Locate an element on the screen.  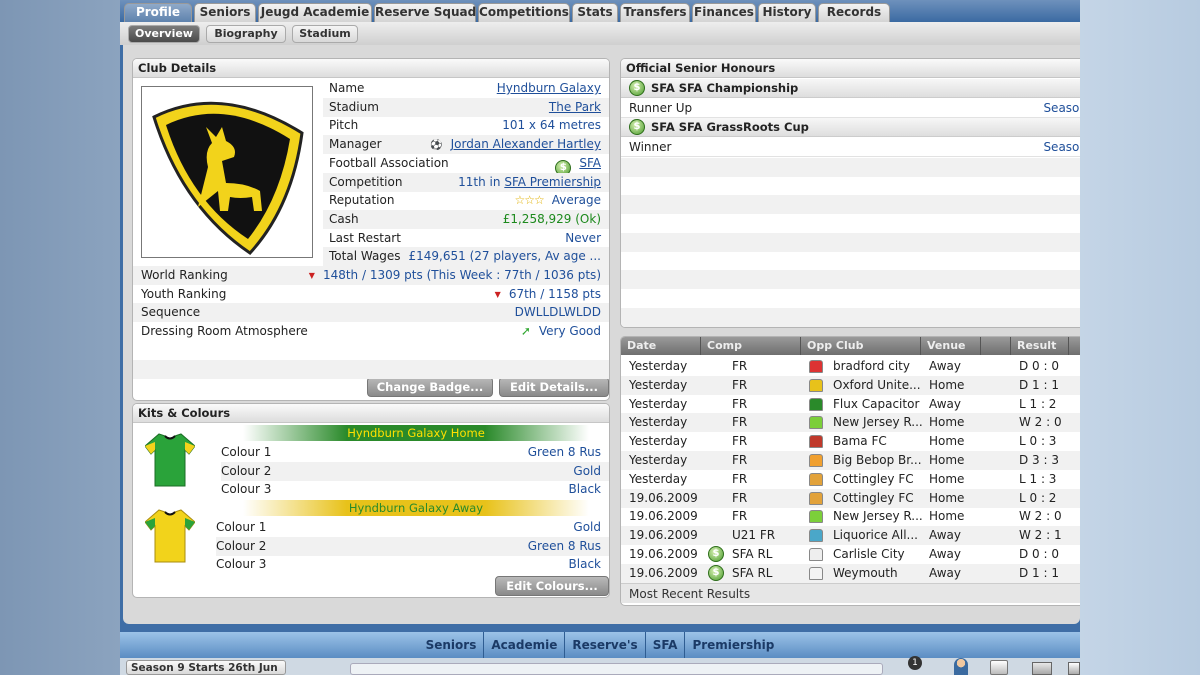
match-row: 19.06.2009 FR New Jersey R... Home W 2 : 0 is located at coordinates (850, 516).